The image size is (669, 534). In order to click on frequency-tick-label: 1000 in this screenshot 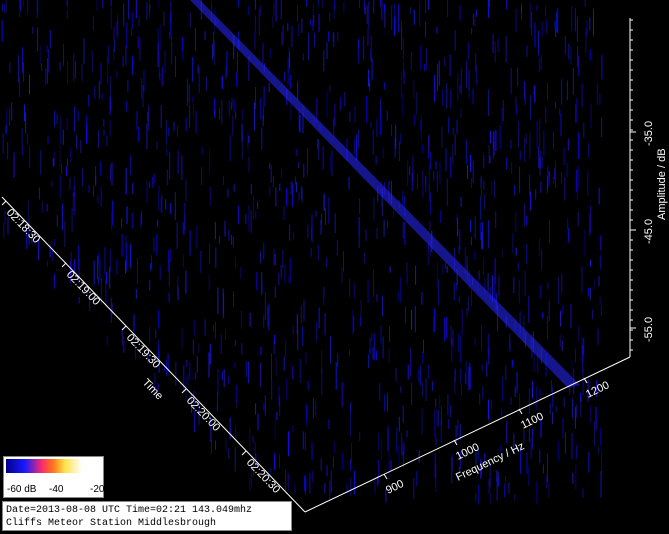, I will do `click(467, 452)`.